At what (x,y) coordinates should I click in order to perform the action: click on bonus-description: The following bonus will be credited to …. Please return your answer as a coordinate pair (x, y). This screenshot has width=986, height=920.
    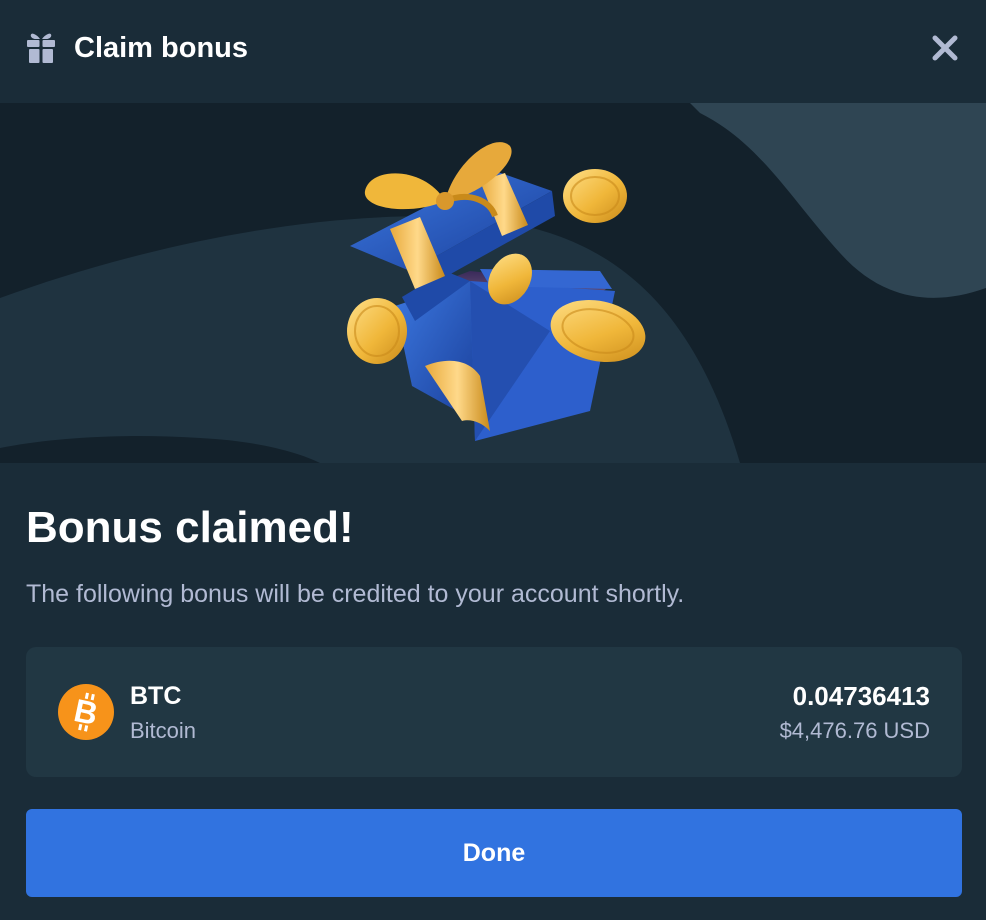
    Looking at the image, I should click on (355, 594).